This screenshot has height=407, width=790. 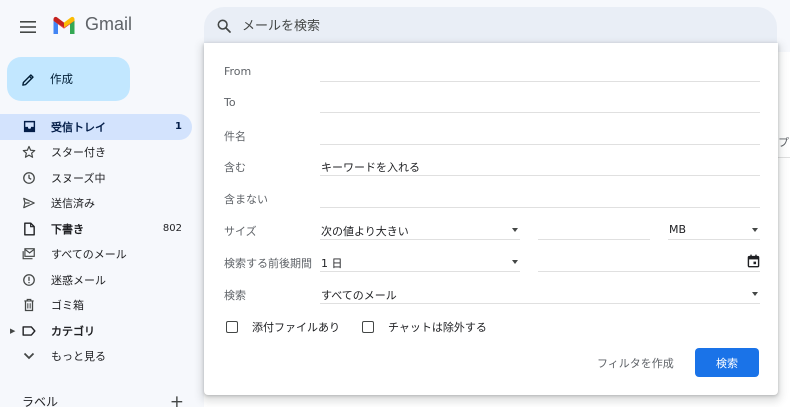 What do you see at coordinates (12, 331) in the screenshot?
I see `expand-caret-icon: ▶` at bounding box center [12, 331].